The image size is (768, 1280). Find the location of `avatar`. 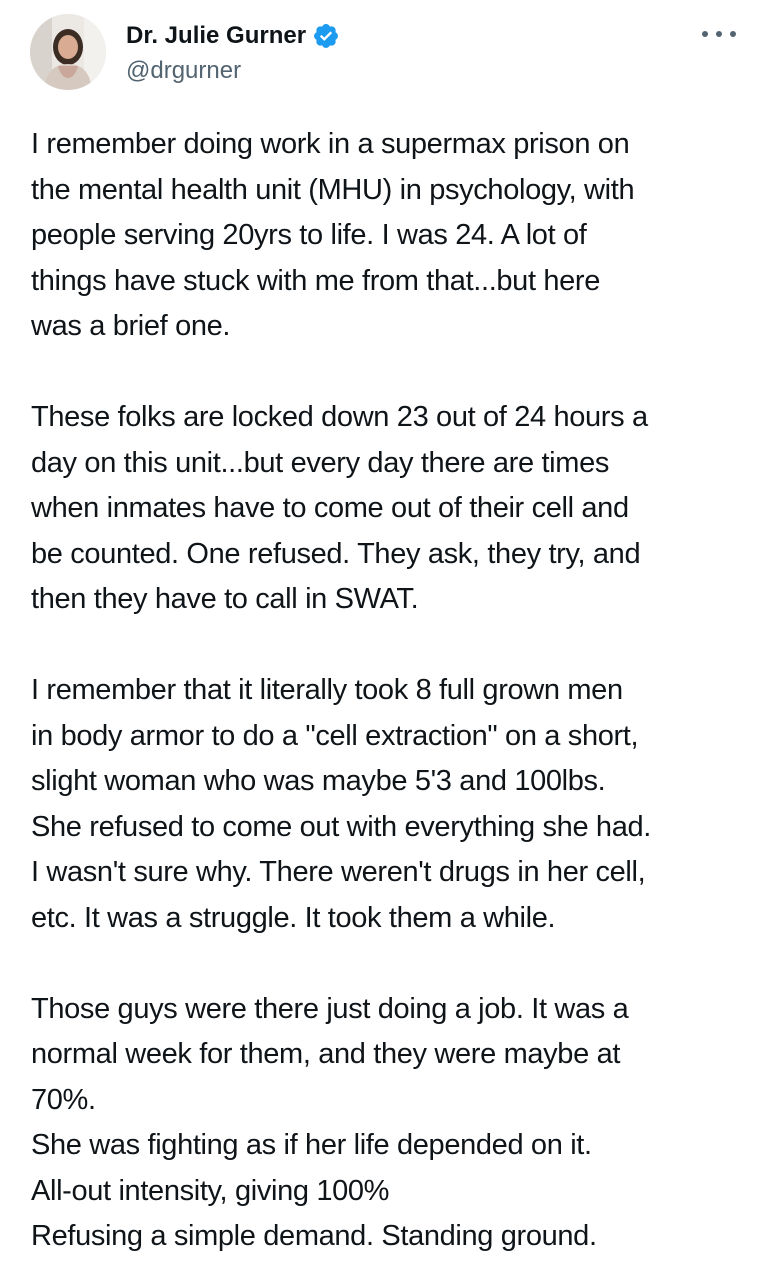

avatar is located at coordinates (68, 52).